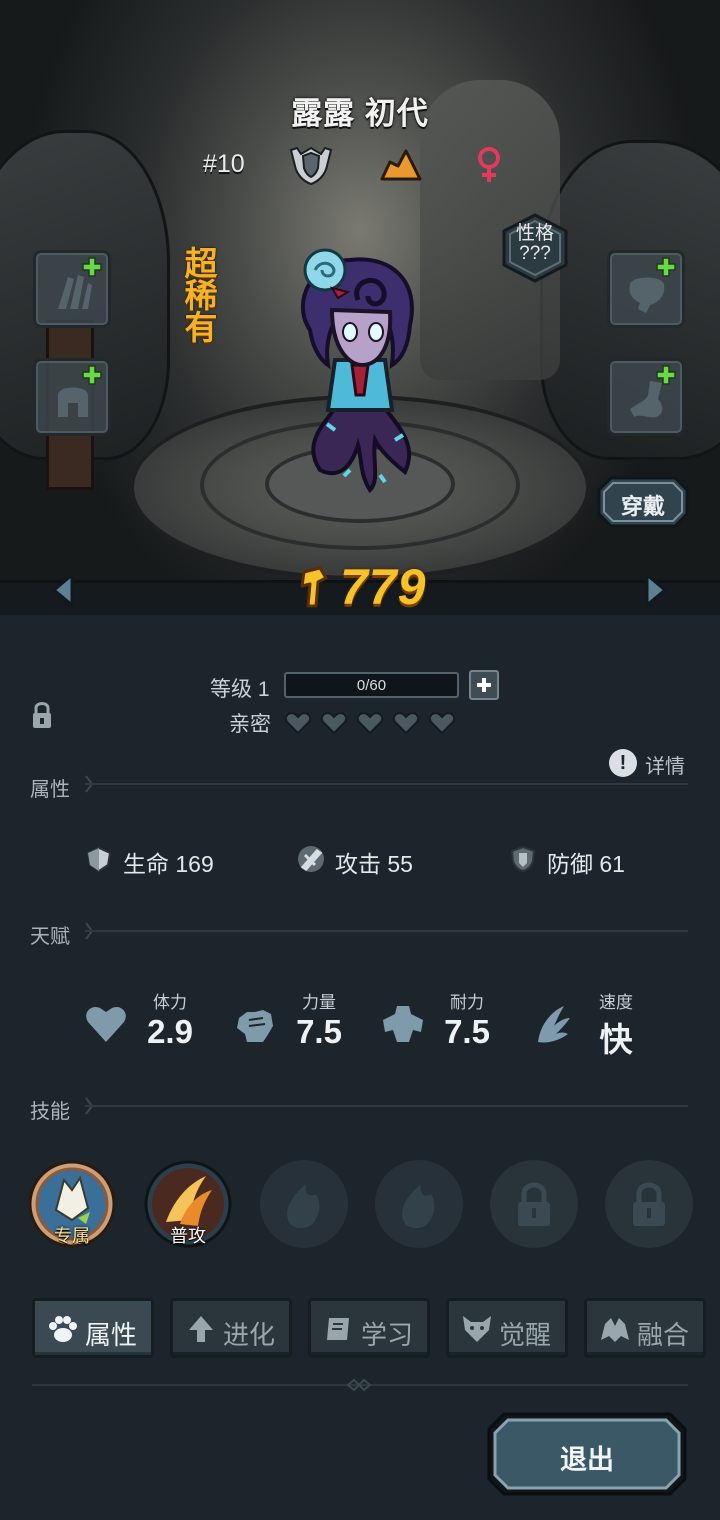  Describe the element at coordinates (314, 587) in the screenshot. I see `power-icon` at that location.